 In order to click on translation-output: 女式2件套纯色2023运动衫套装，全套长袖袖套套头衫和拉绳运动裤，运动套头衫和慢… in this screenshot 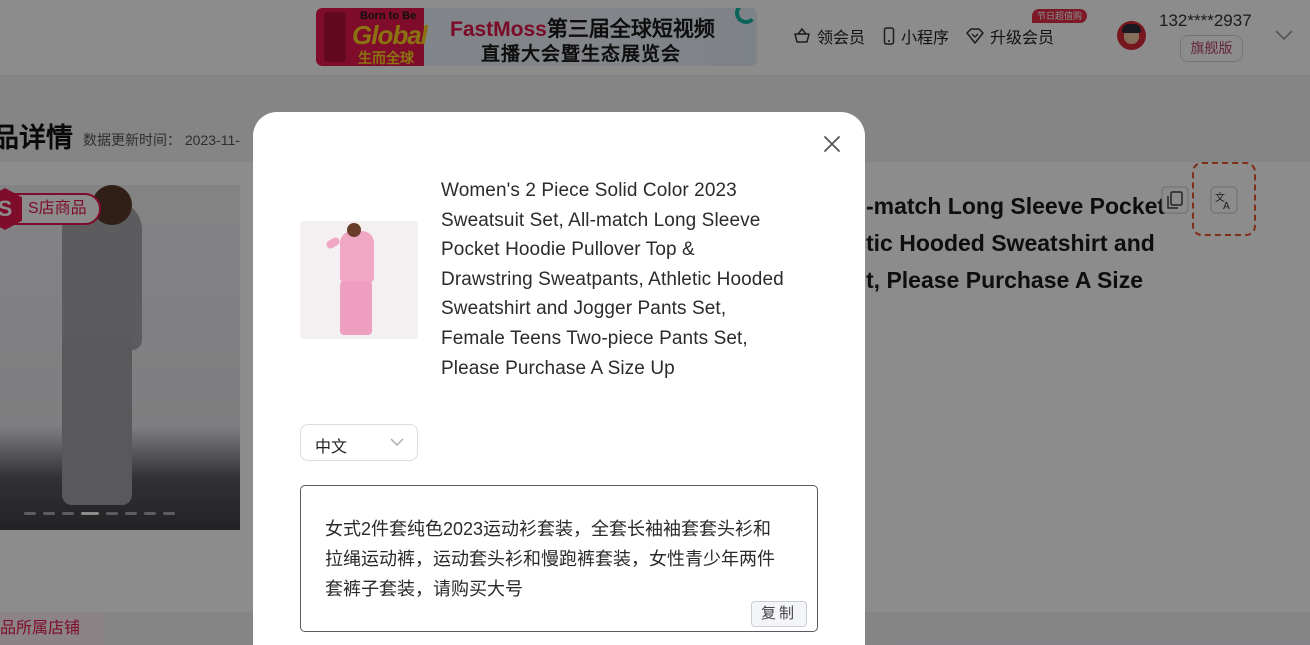, I will do `click(559, 558)`.